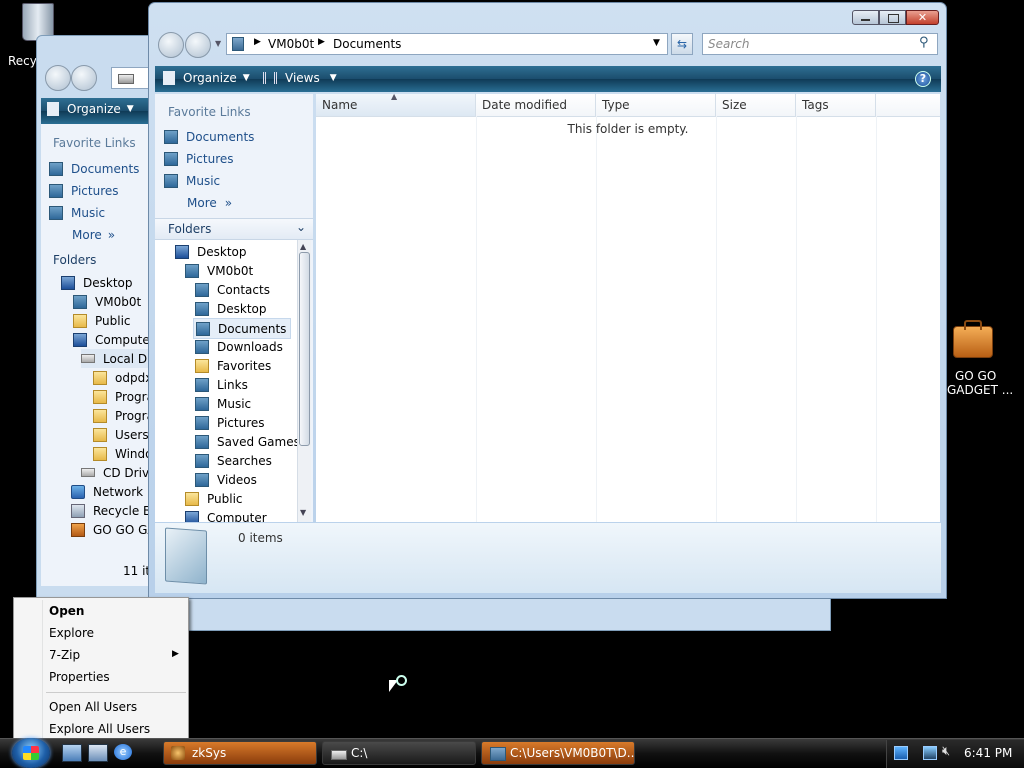 Image resolution: width=1024 pixels, height=768 pixels. I want to click on refresh-button: ⇆, so click(682, 44).